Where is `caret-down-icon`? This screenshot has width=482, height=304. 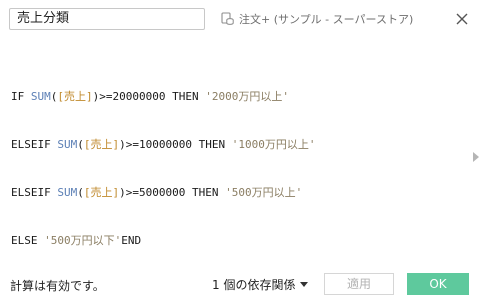 caret-down-icon is located at coordinates (304, 284).